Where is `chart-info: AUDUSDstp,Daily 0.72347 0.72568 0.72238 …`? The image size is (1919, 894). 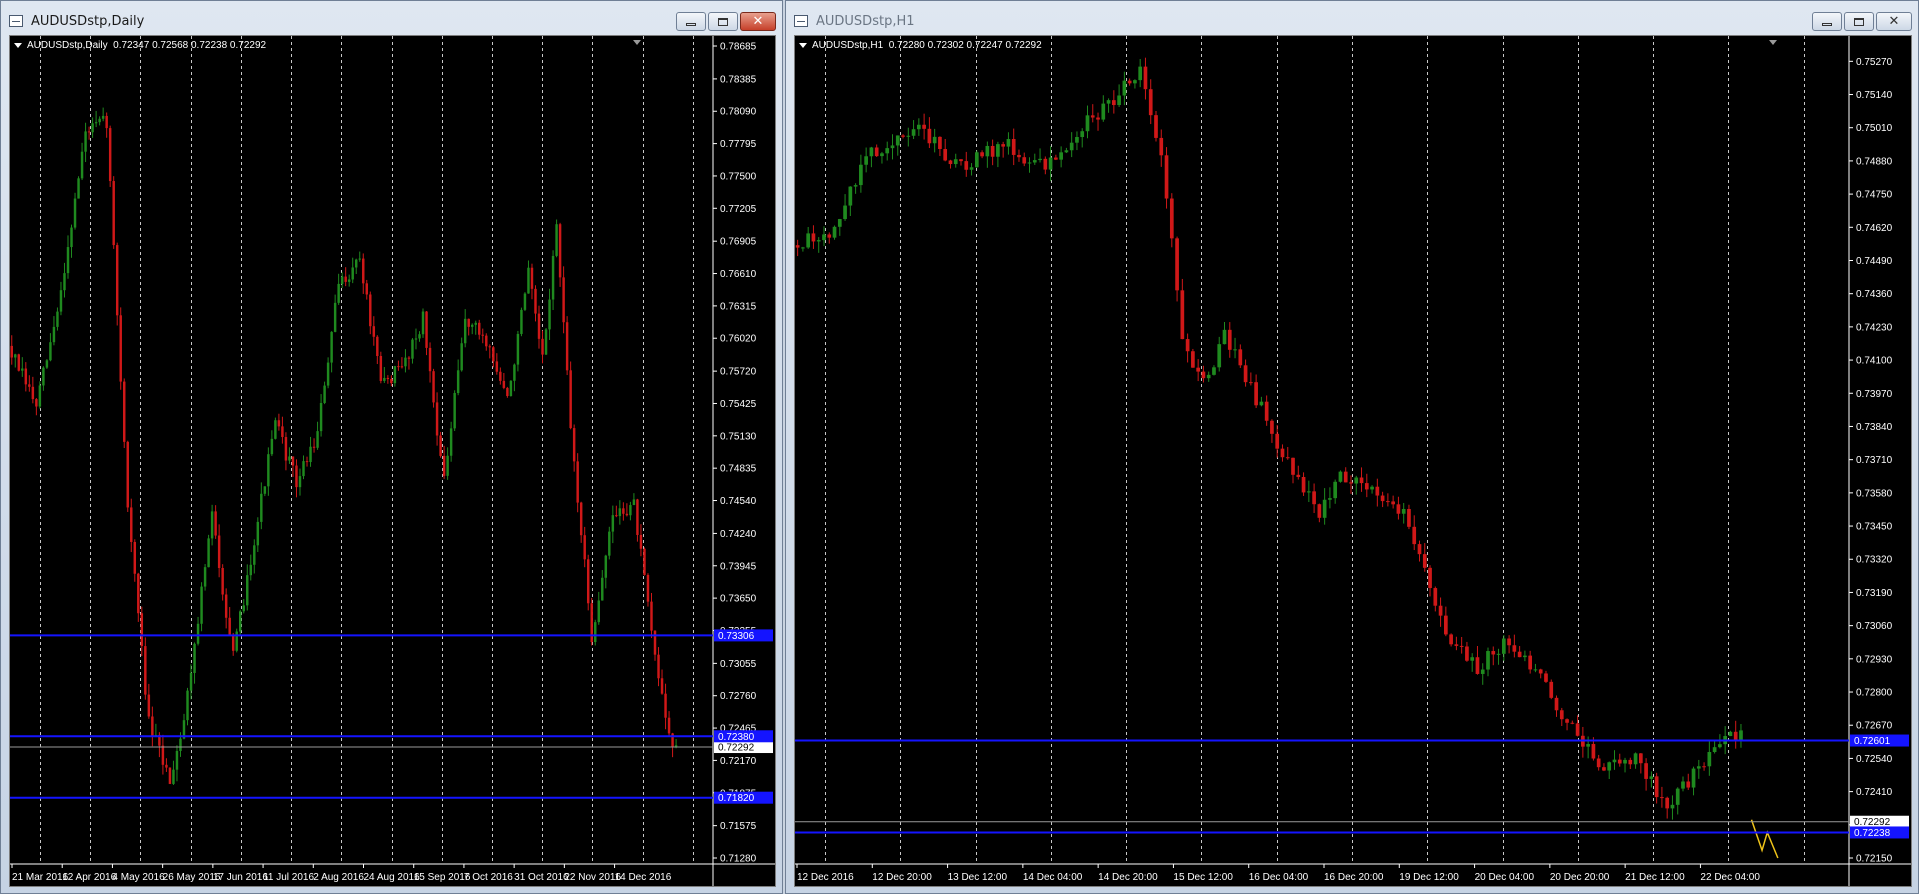
chart-info: AUDUSDstp,Daily 0.72347 0.72568 0.72238 … is located at coordinates (140, 45).